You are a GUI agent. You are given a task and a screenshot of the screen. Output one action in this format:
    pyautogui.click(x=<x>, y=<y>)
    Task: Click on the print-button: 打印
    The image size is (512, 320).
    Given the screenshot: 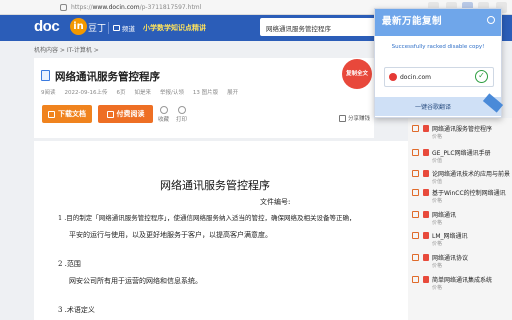 What is the action you would take?
    pyautogui.click(x=181, y=114)
    